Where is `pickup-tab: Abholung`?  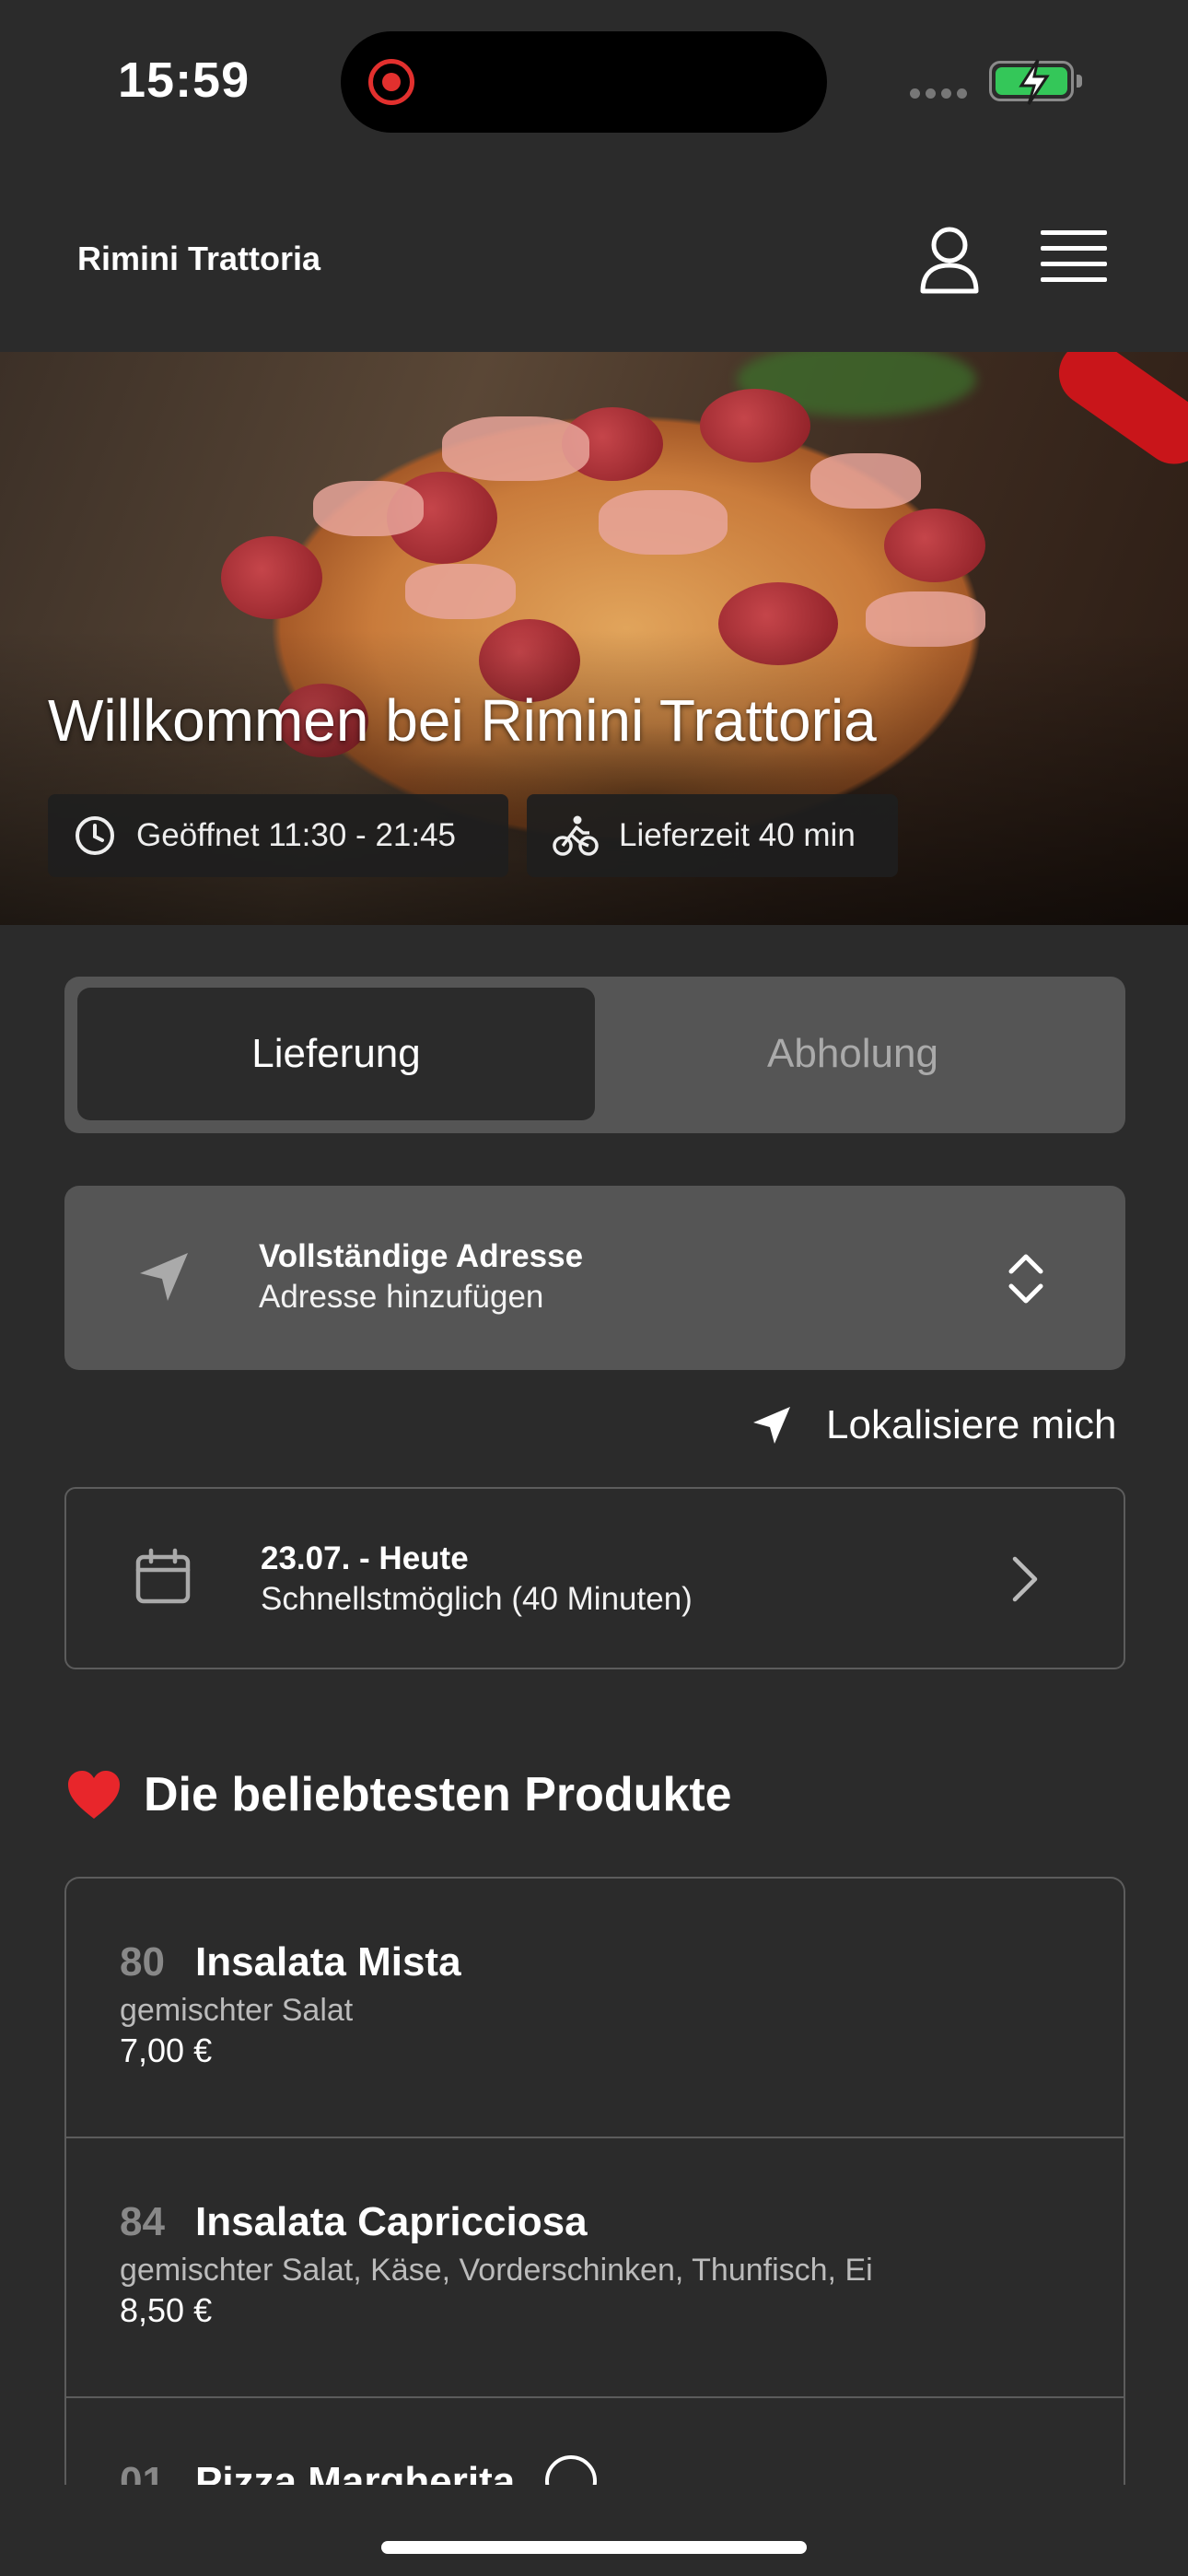 pickup-tab: Abholung is located at coordinates (853, 1054).